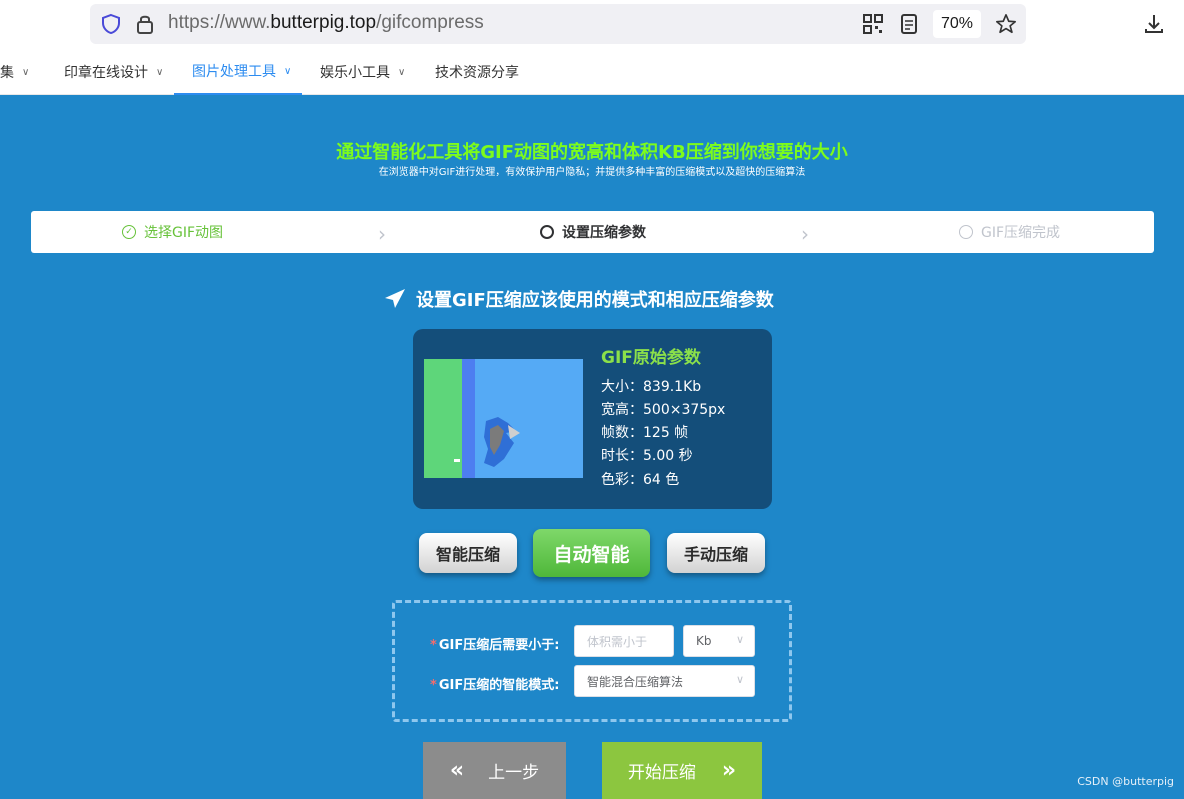  I want to click on watermark: CSDN @butterpig, so click(1125, 781).